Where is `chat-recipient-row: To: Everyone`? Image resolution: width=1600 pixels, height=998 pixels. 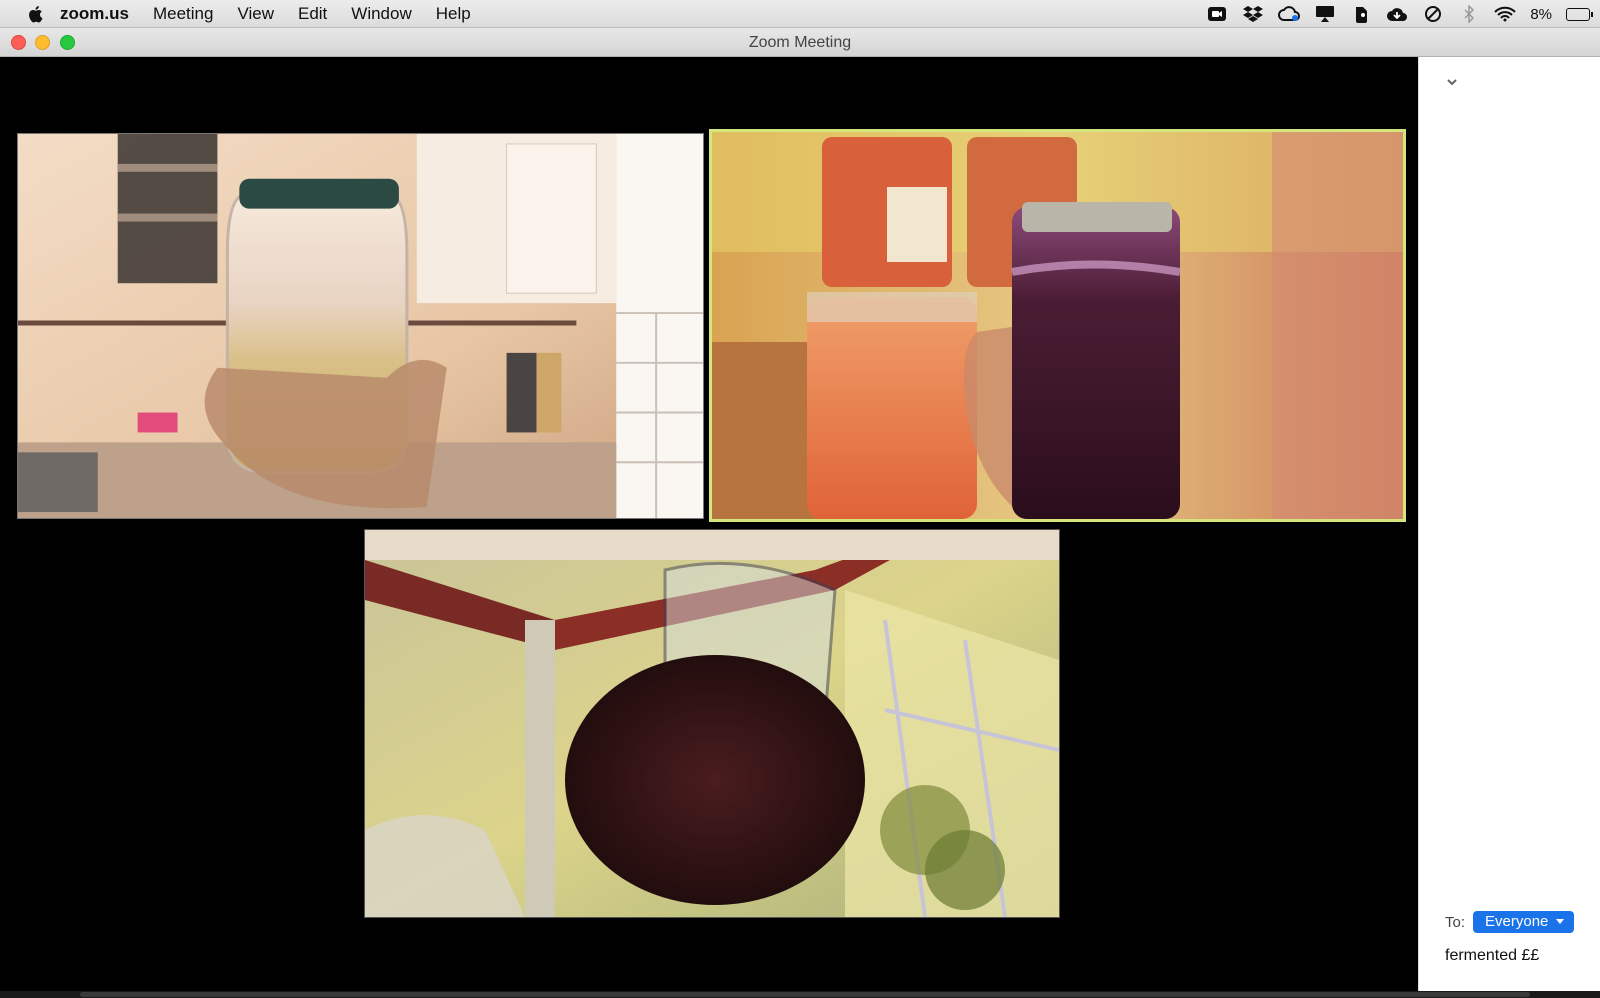 chat-recipient-row: To: Everyone is located at coordinates (1510, 922).